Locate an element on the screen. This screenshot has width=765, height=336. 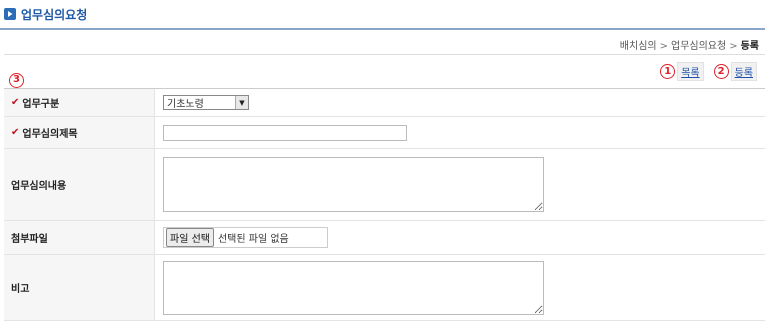
file-status-text: 선택된 파일 없음 is located at coordinates (253, 239).